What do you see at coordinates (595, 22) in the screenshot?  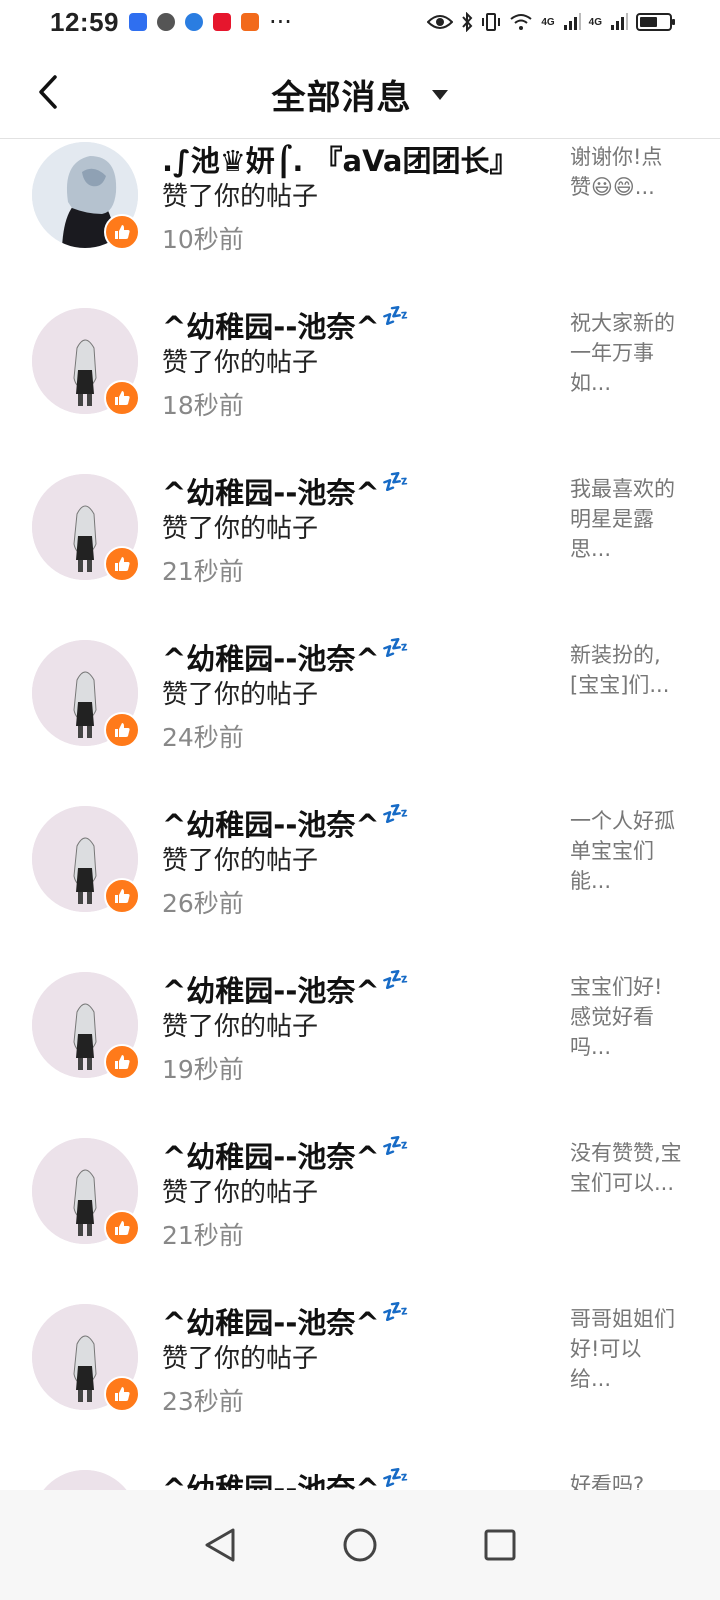 I see `signal-2-label: 4G` at bounding box center [595, 22].